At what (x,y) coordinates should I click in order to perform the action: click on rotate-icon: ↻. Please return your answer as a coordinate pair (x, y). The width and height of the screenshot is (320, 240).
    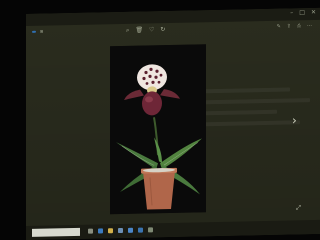
    Looking at the image, I should click on (162, 29).